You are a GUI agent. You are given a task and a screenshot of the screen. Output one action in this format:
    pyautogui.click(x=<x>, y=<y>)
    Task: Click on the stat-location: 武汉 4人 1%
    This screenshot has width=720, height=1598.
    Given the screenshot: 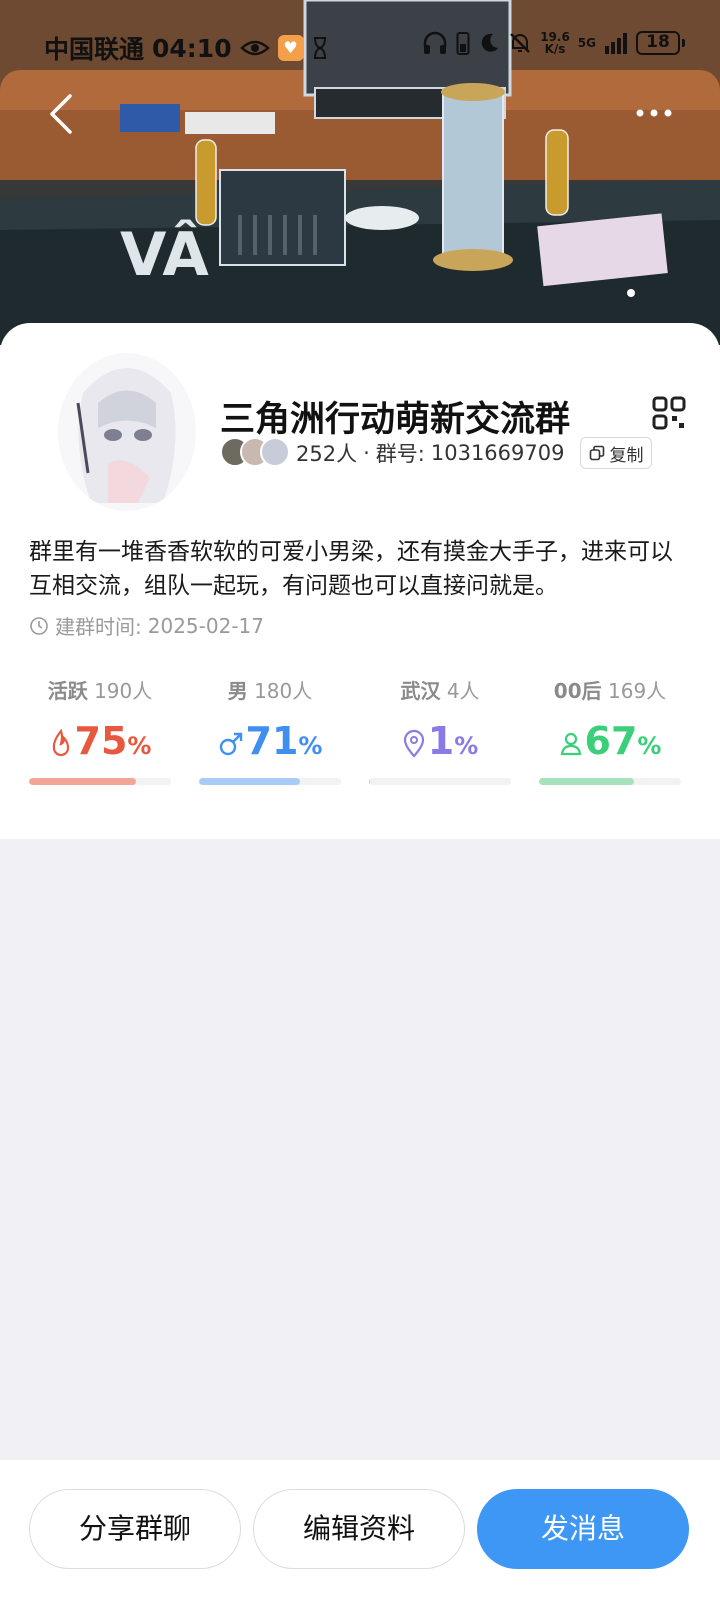 What is the action you would take?
    pyautogui.click(x=440, y=735)
    